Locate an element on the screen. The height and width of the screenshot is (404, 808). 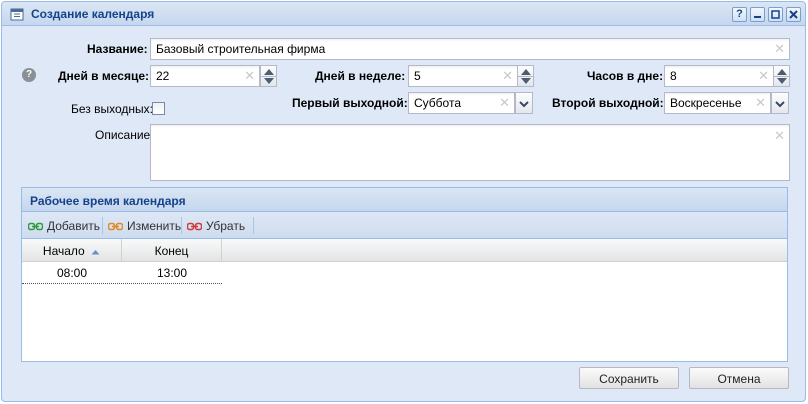
work-time-toolbar: Добавить Изменить Убрать is located at coordinates (404, 225).